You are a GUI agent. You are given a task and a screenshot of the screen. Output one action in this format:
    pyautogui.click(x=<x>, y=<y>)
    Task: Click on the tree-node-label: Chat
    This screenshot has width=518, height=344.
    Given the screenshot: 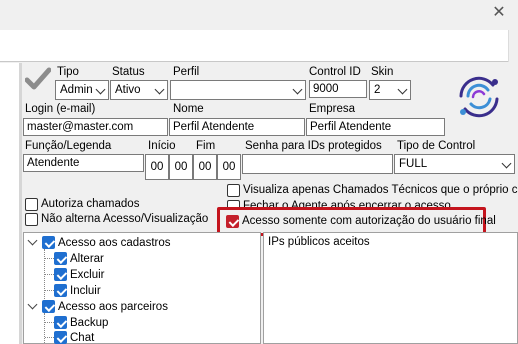 What is the action you would take?
    pyautogui.click(x=82, y=338)
    